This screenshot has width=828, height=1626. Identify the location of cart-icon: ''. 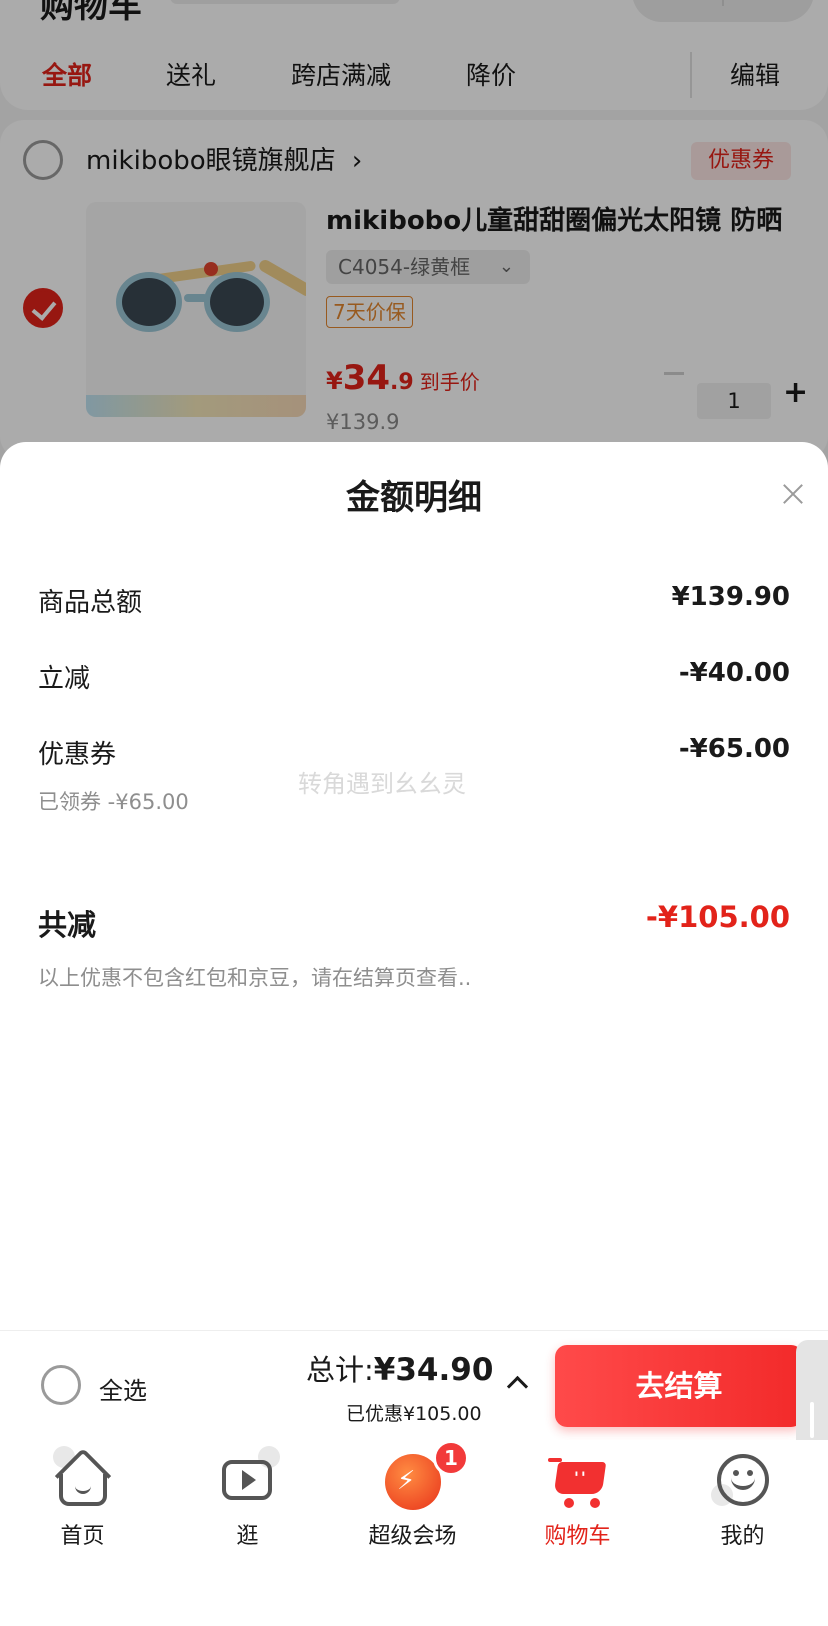
(577, 1480).